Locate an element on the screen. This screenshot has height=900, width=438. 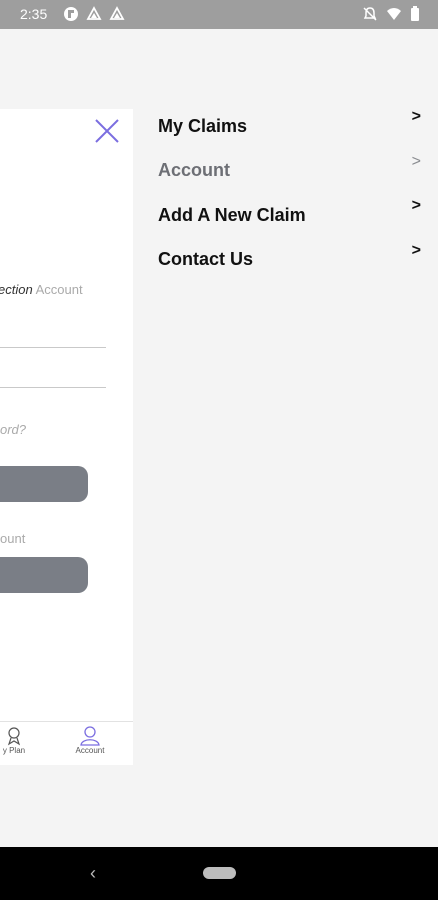
tab-my-plan: y Plan is located at coordinates (16, 740).